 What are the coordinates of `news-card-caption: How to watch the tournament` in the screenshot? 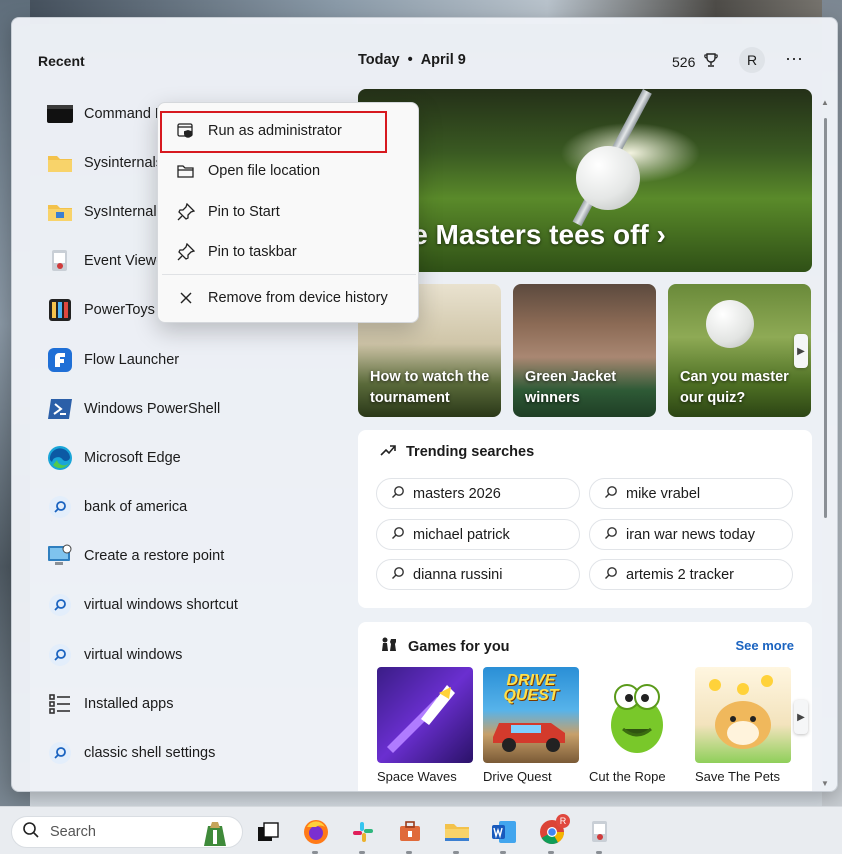 It's located at (430, 387).